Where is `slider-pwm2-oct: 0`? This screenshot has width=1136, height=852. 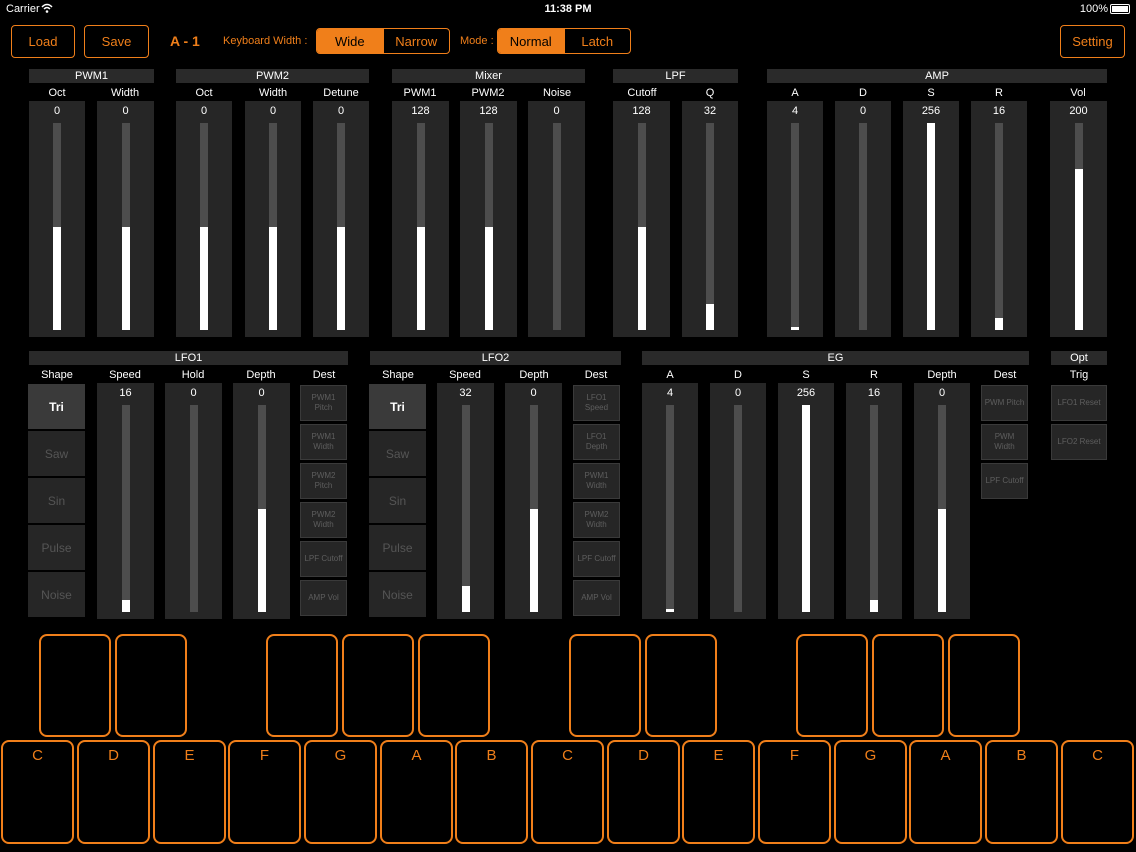
slider-pwm2-oct: 0 is located at coordinates (204, 219).